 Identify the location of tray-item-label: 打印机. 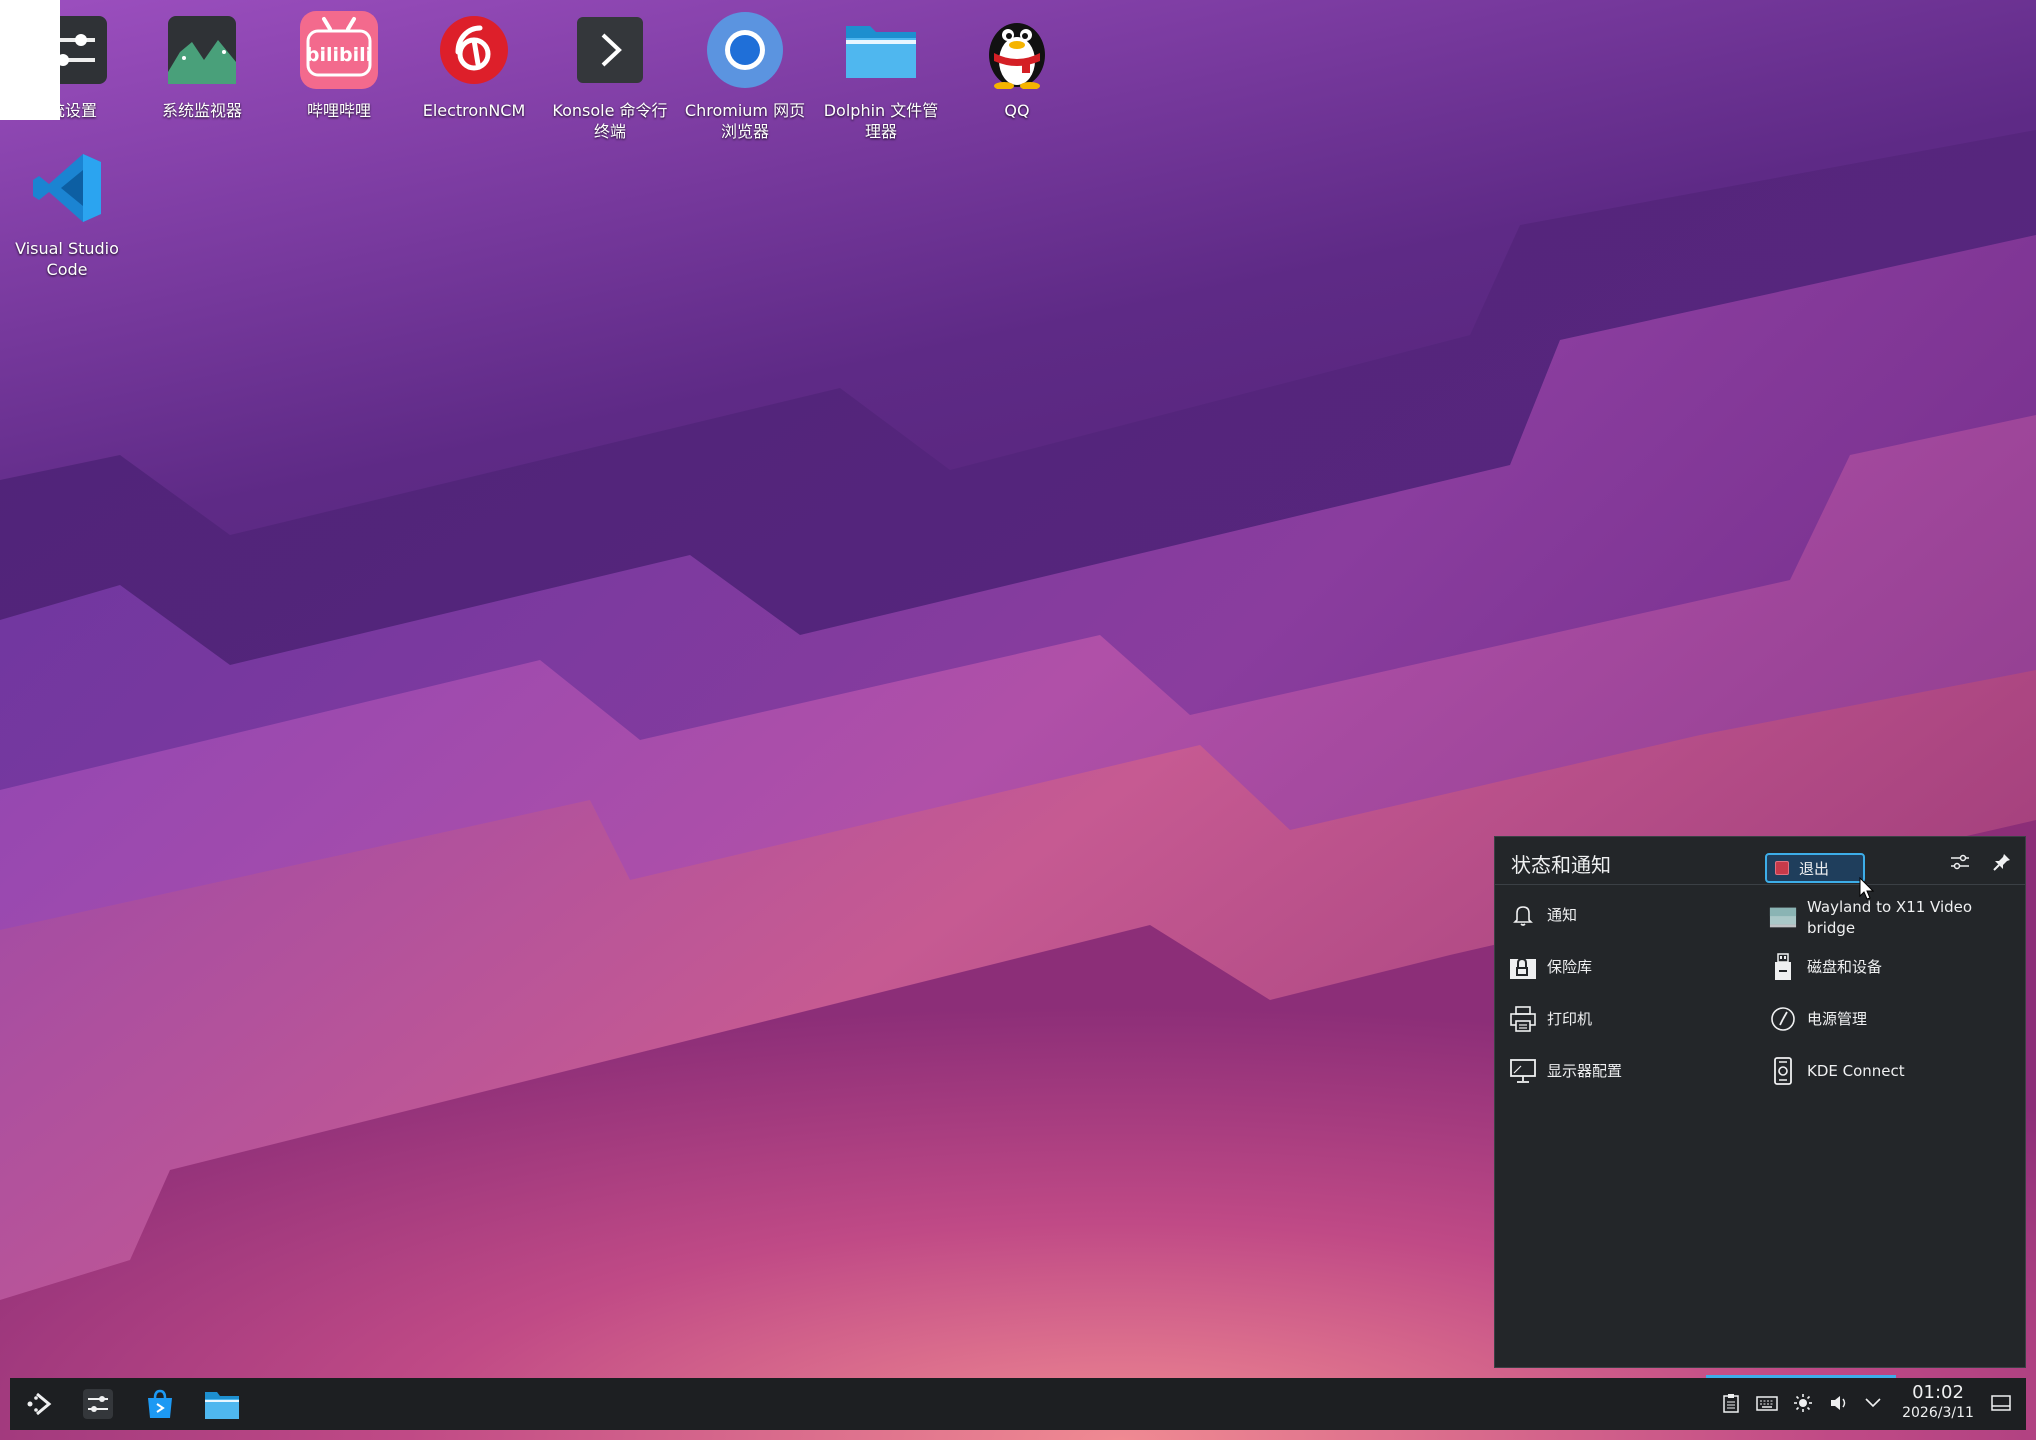
(1570, 1018).